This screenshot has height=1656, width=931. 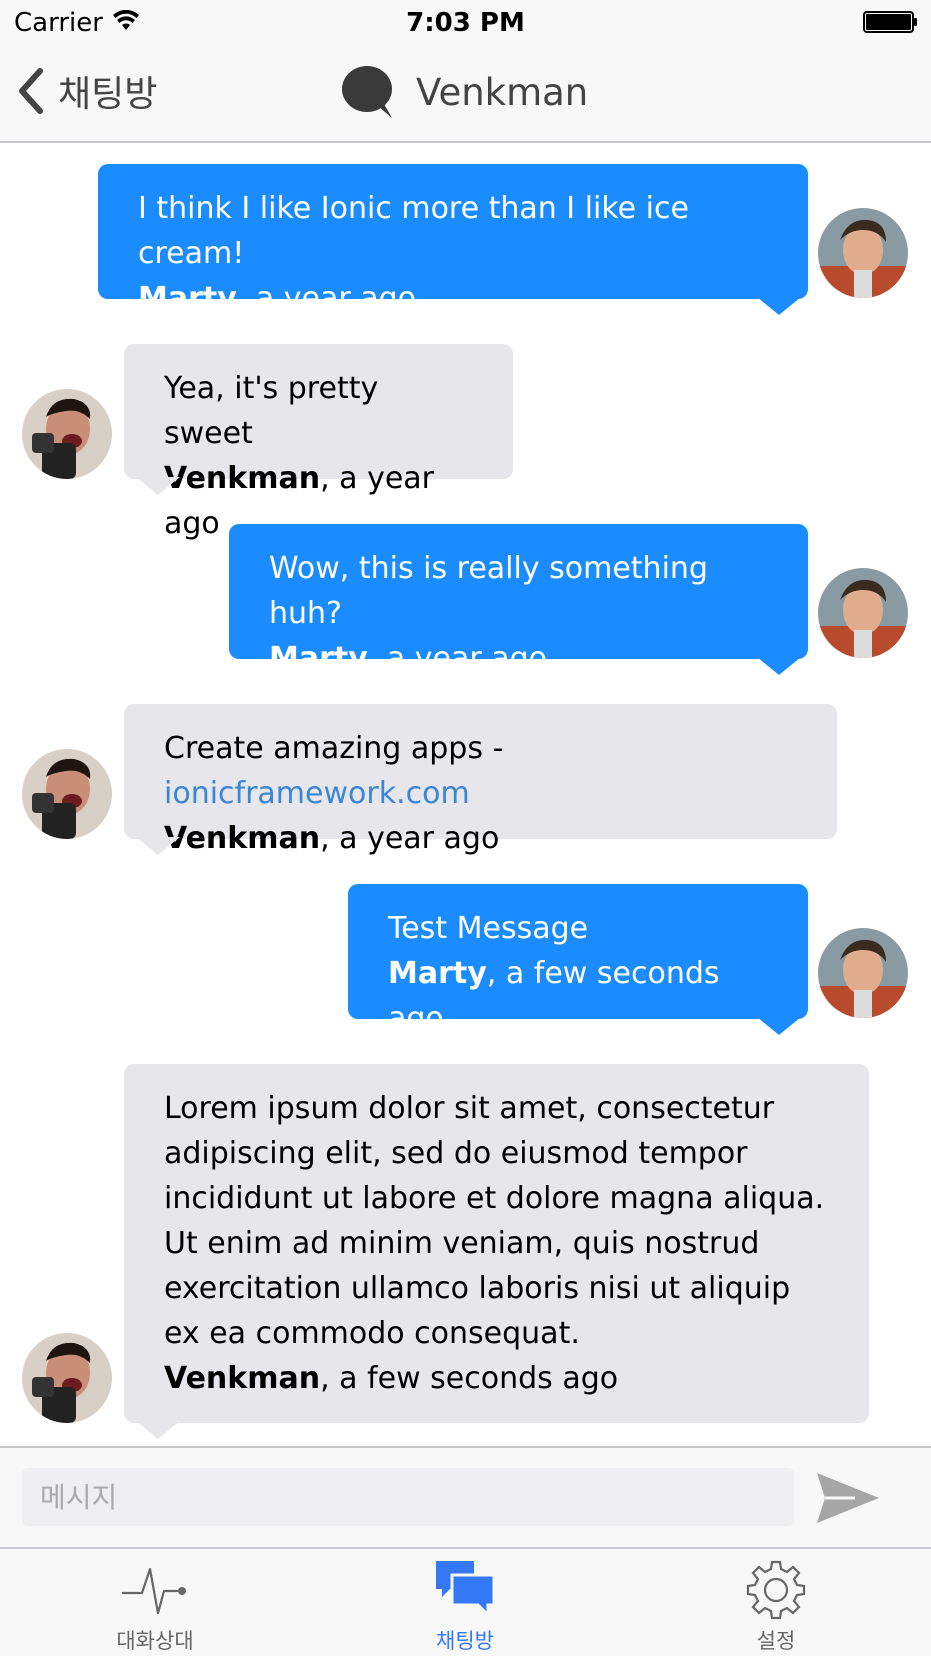 I want to click on status-bar: Carrier 7:03 PM, so click(x=465, y=22).